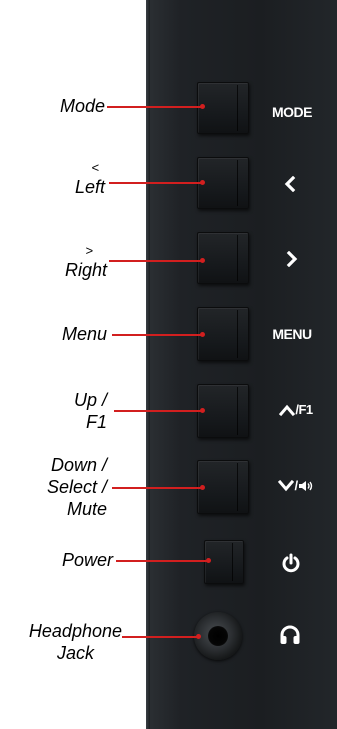 The width and height of the screenshot is (337, 729). What do you see at coordinates (292, 259) in the screenshot?
I see `chevron-right-icon` at bounding box center [292, 259].